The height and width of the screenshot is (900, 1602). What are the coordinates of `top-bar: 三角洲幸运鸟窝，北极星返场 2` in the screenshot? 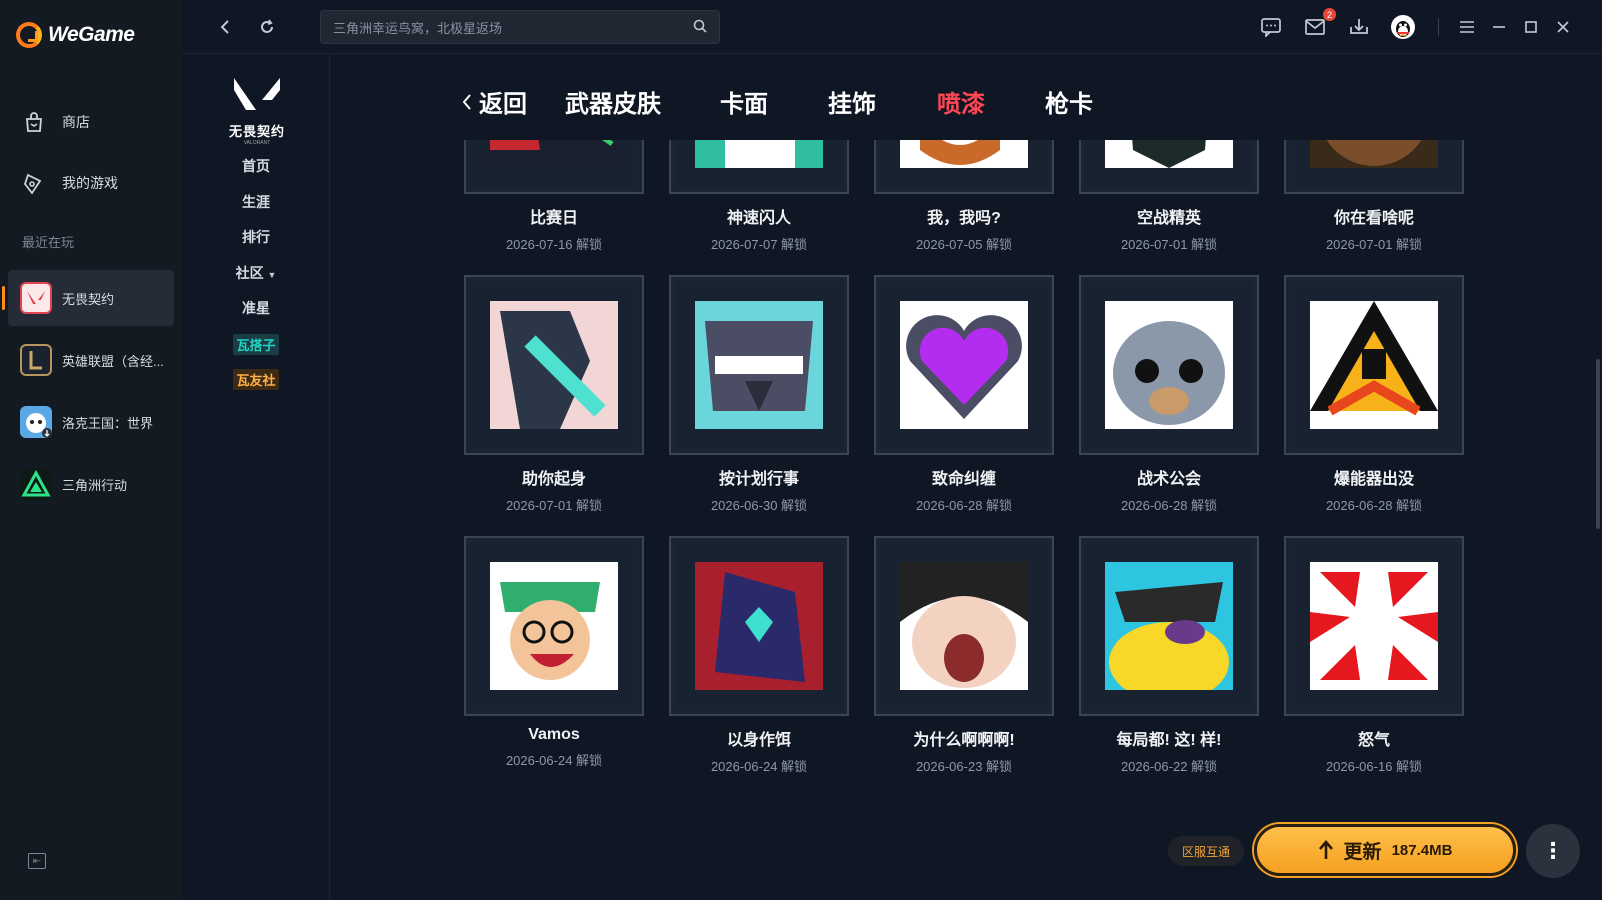 It's located at (892, 27).